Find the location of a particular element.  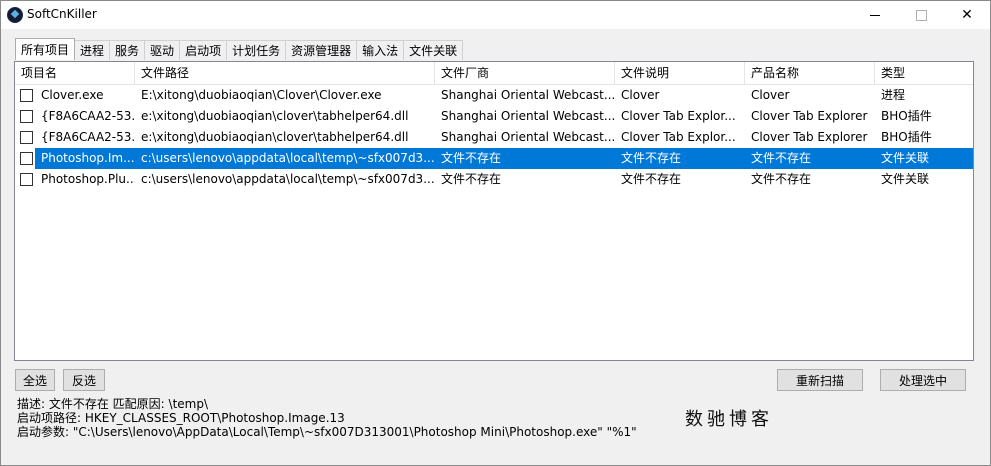

tab-drivers: 驱动 is located at coordinates (162, 50).